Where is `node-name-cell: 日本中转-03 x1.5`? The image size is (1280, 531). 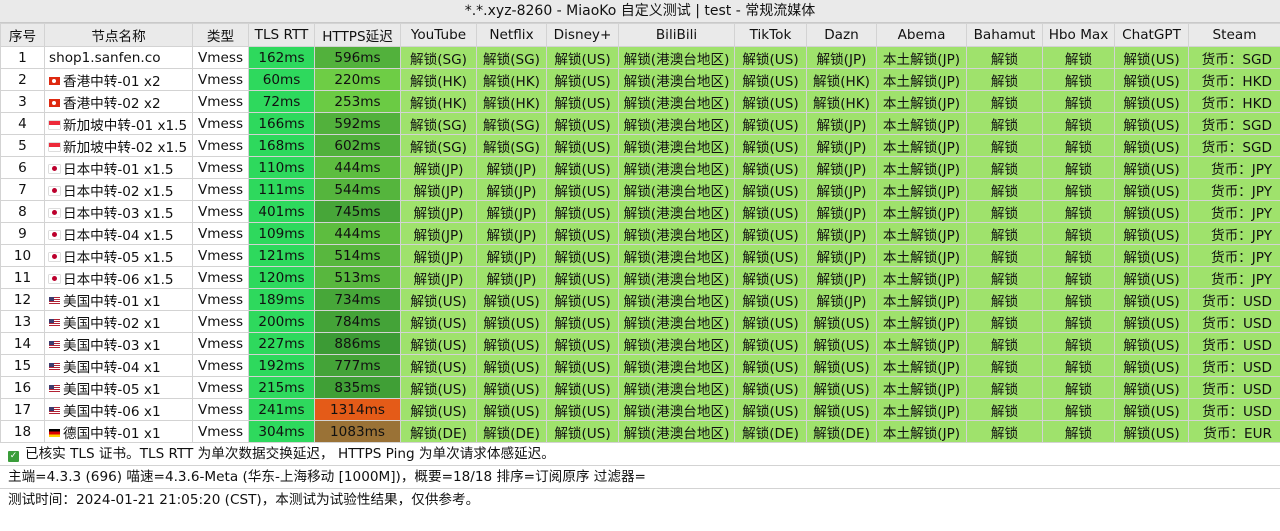 node-name-cell: 日本中转-03 x1.5 is located at coordinates (118, 211).